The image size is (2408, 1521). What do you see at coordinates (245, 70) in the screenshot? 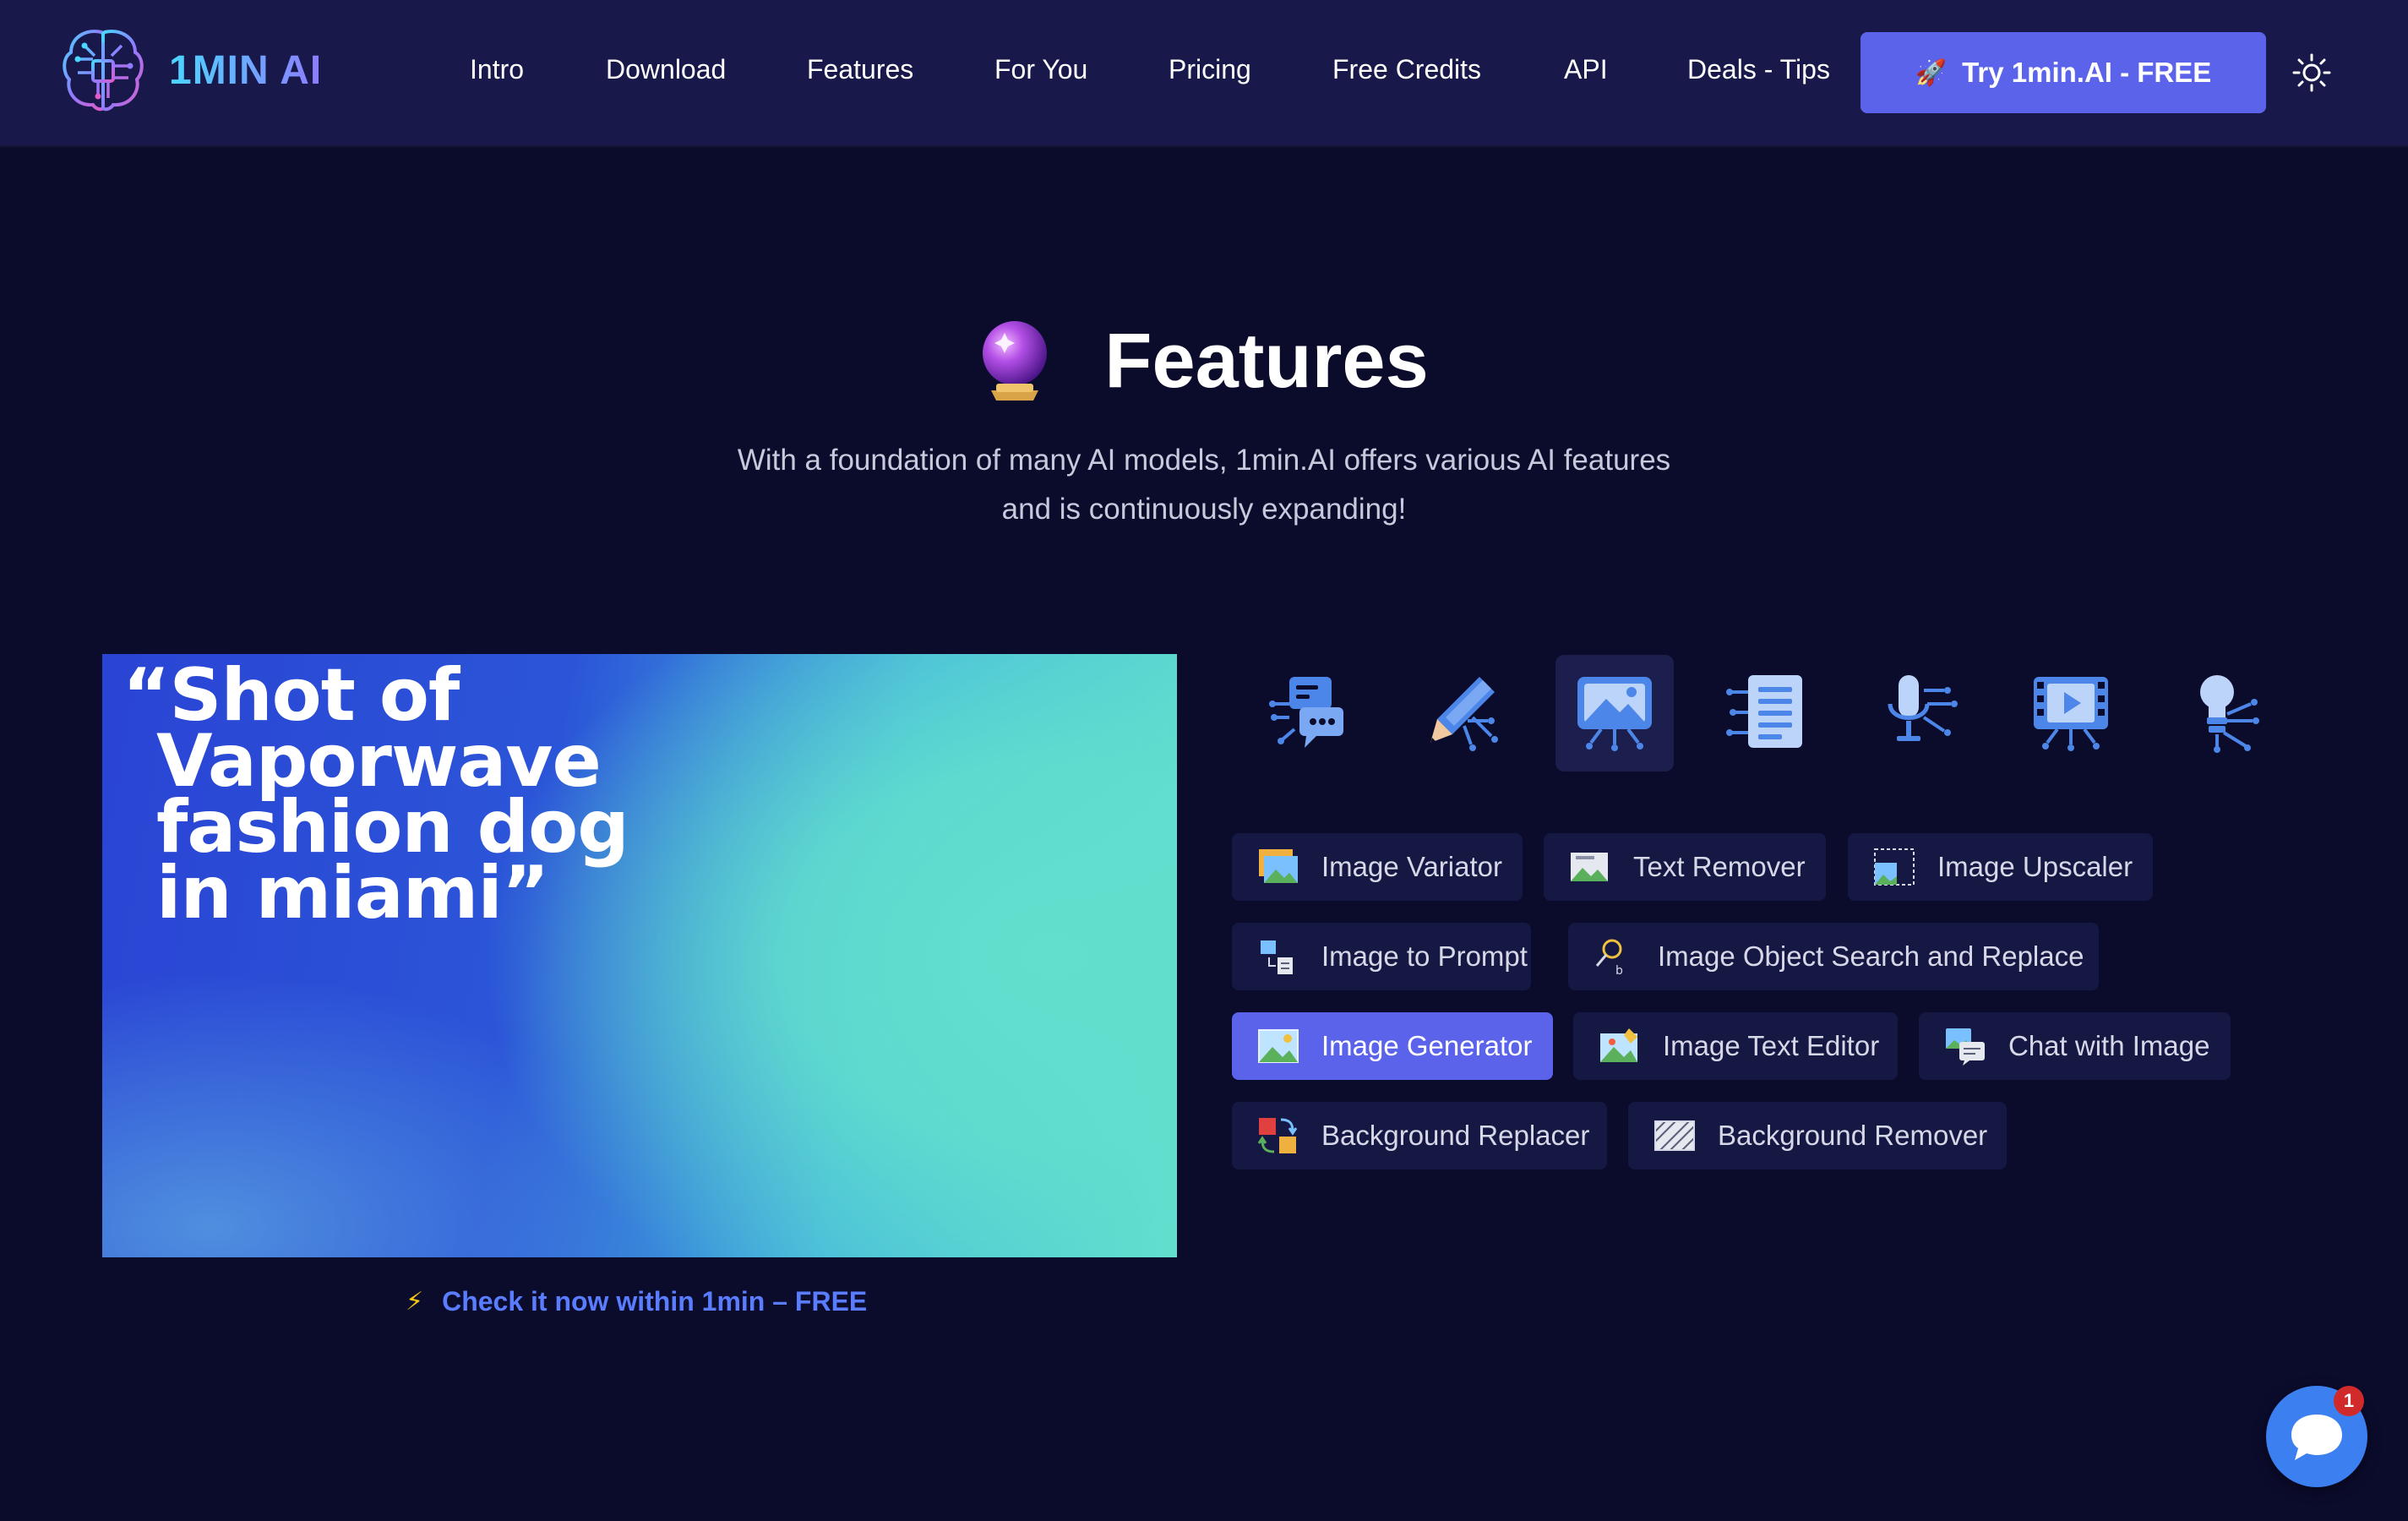
I see `brand-name: 1MIN AI` at bounding box center [245, 70].